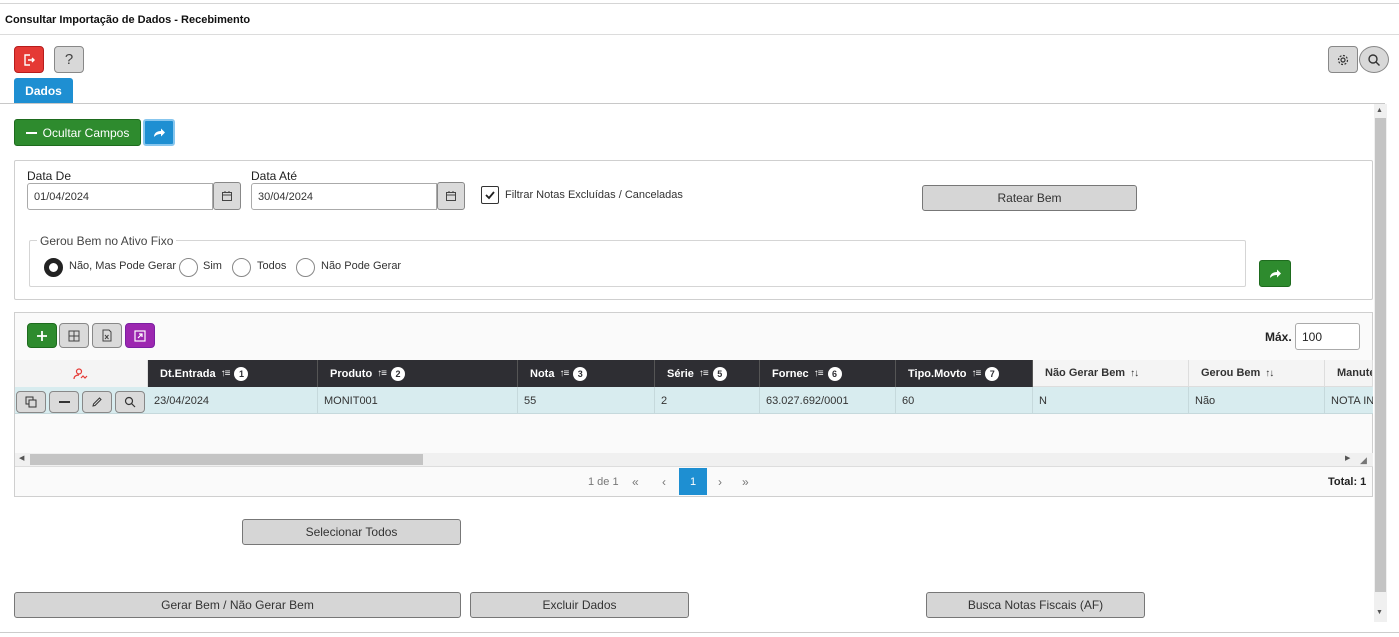 The width and height of the screenshot is (1399, 637). I want to click on selecionar-todos-button: Selecionar Todos, so click(351, 532).